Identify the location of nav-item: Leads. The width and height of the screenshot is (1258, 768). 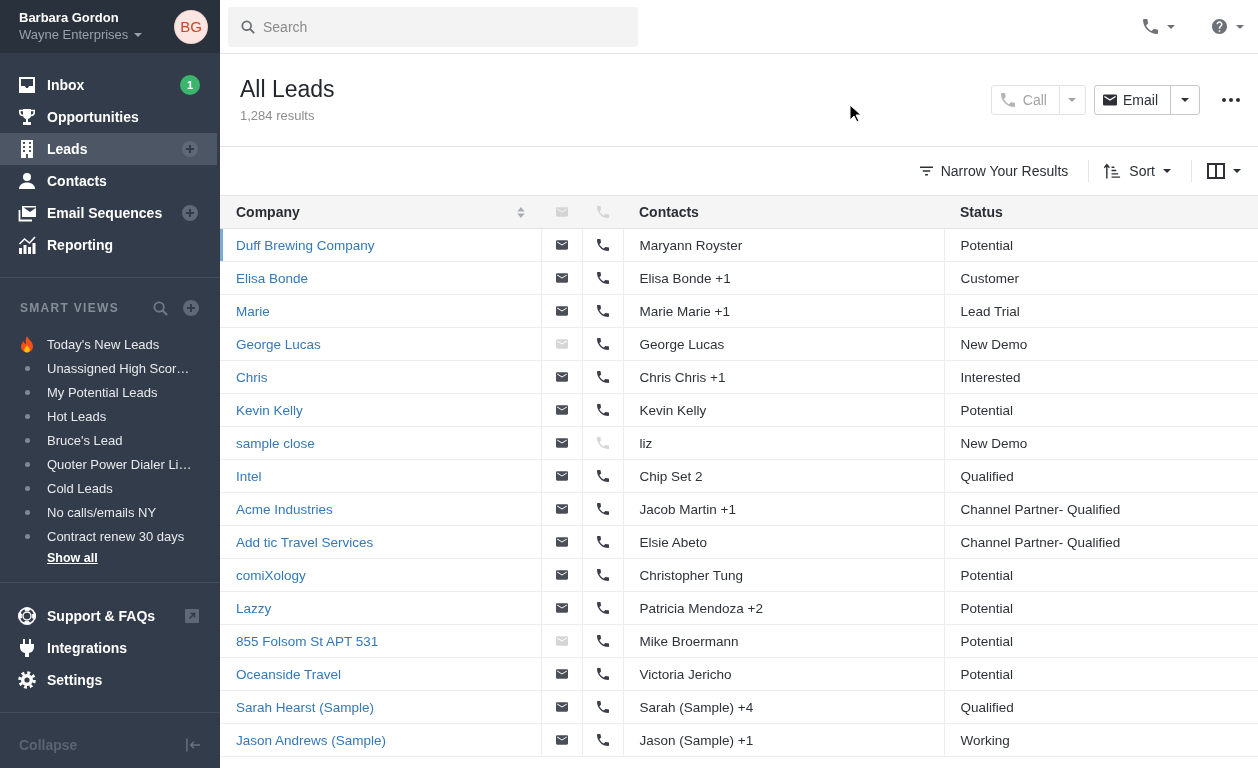
(108, 149).